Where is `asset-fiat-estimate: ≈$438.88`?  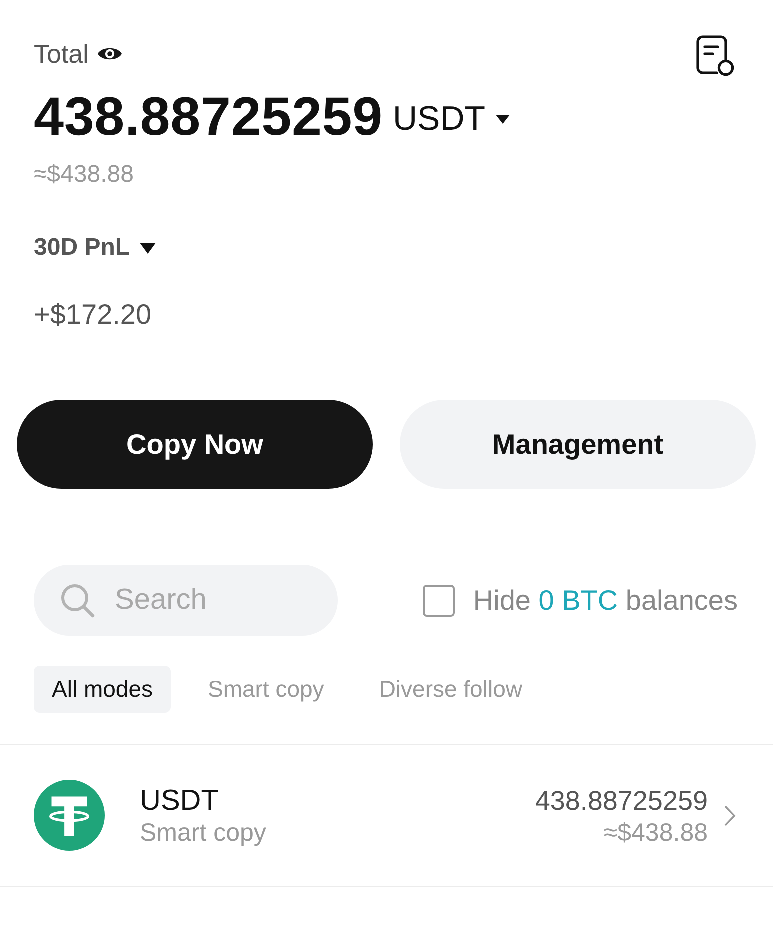
asset-fiat-estimate: ≈$438.88 is located at coordinates (656, 833).